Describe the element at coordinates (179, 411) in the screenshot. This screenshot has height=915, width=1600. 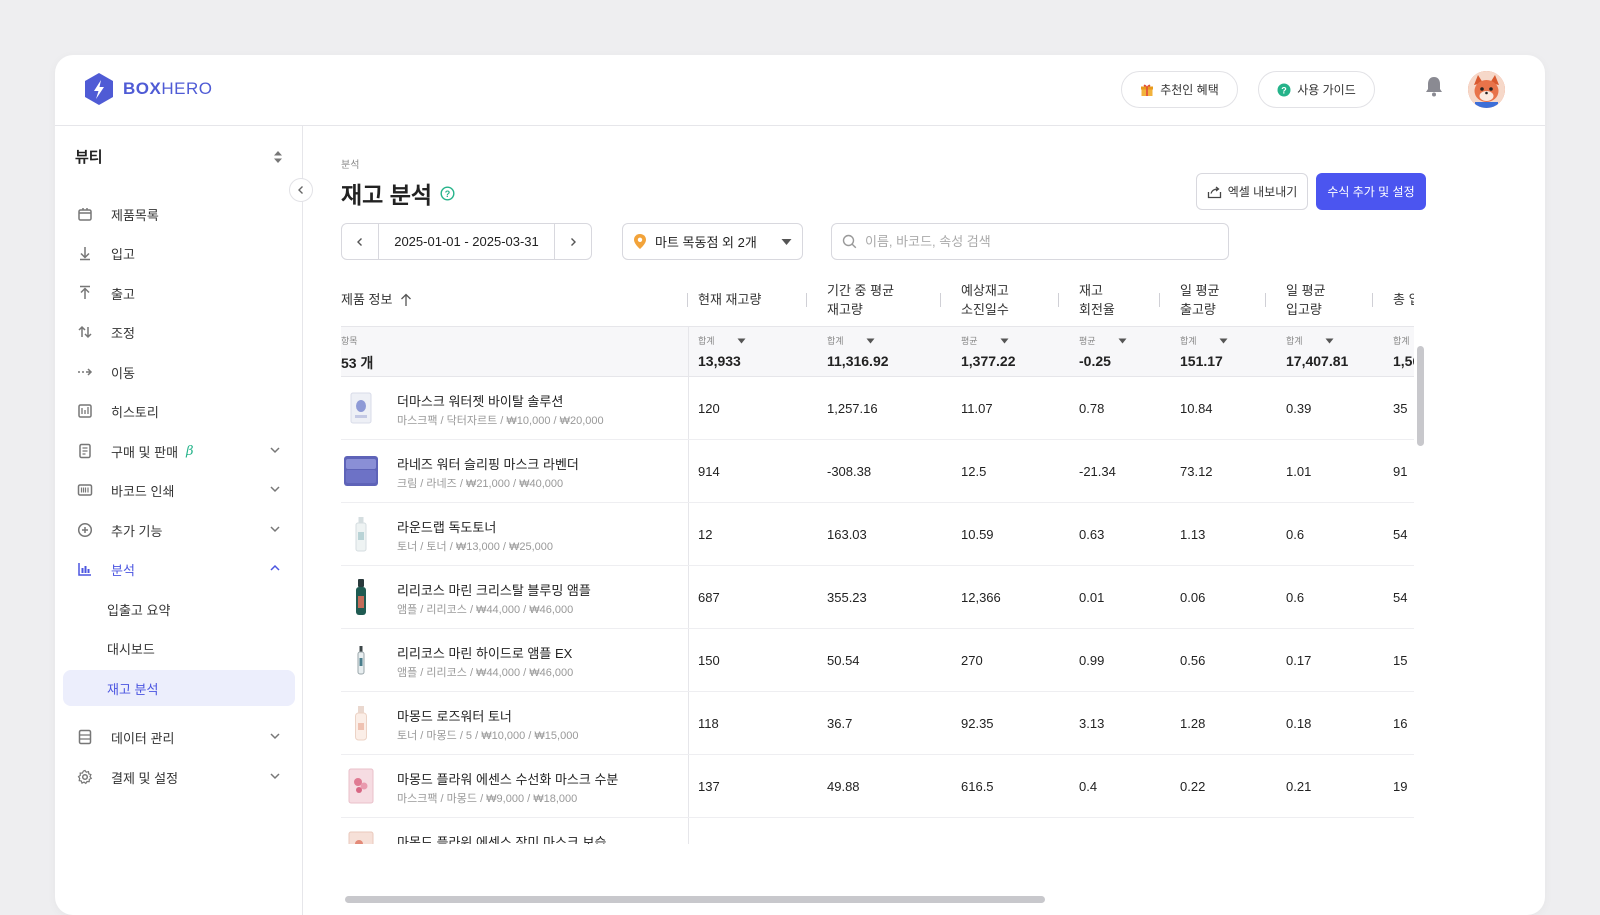
I see `sidebar-item-history: 히스토리` at that location.